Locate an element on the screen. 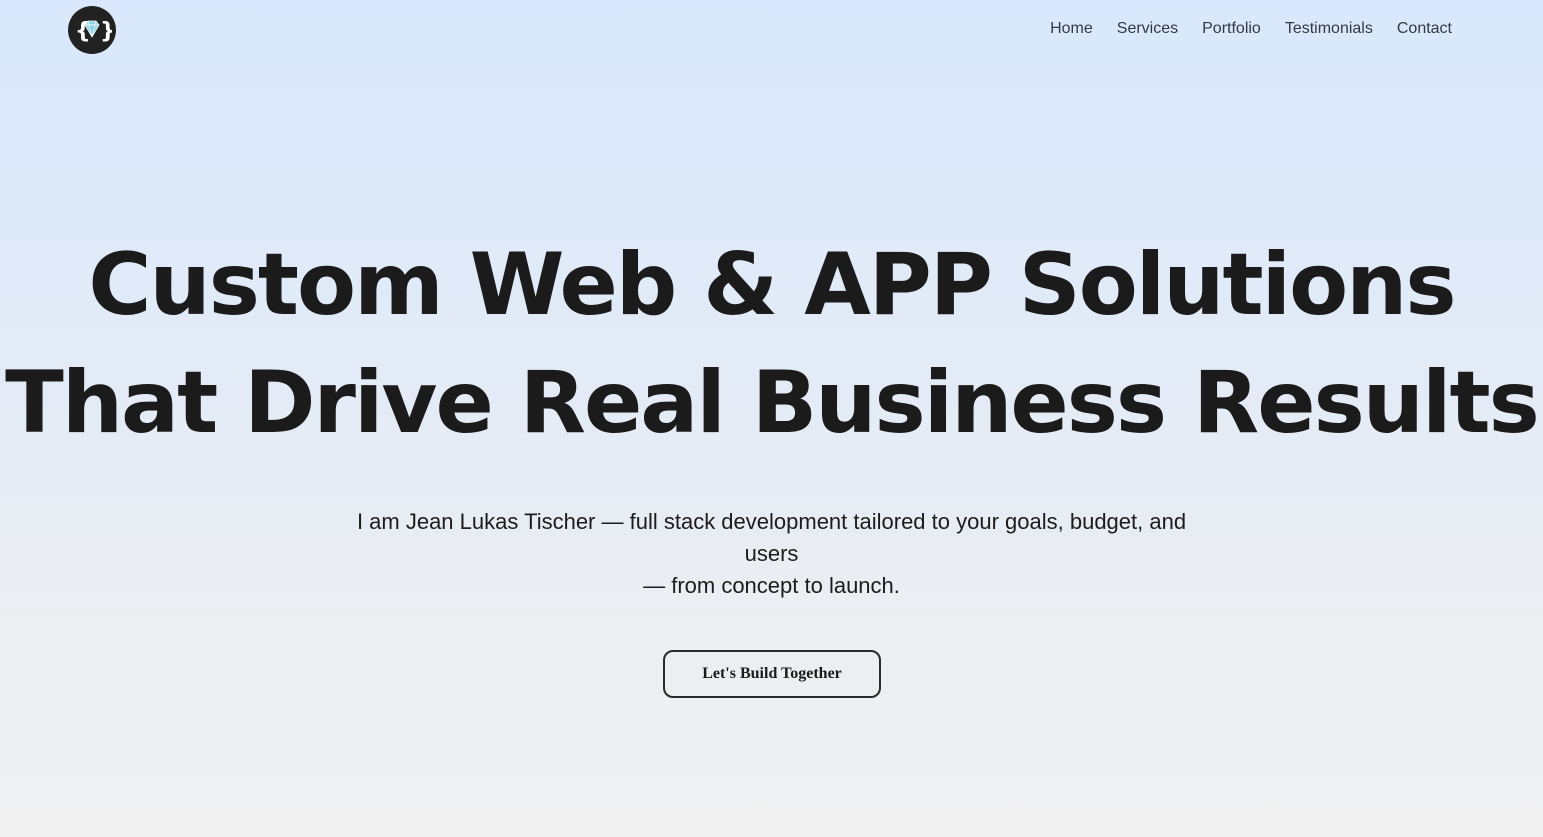 Image resolution: width=1543 pixels, height=837 pixels. logo: { } is located at coordinates (92, 30).